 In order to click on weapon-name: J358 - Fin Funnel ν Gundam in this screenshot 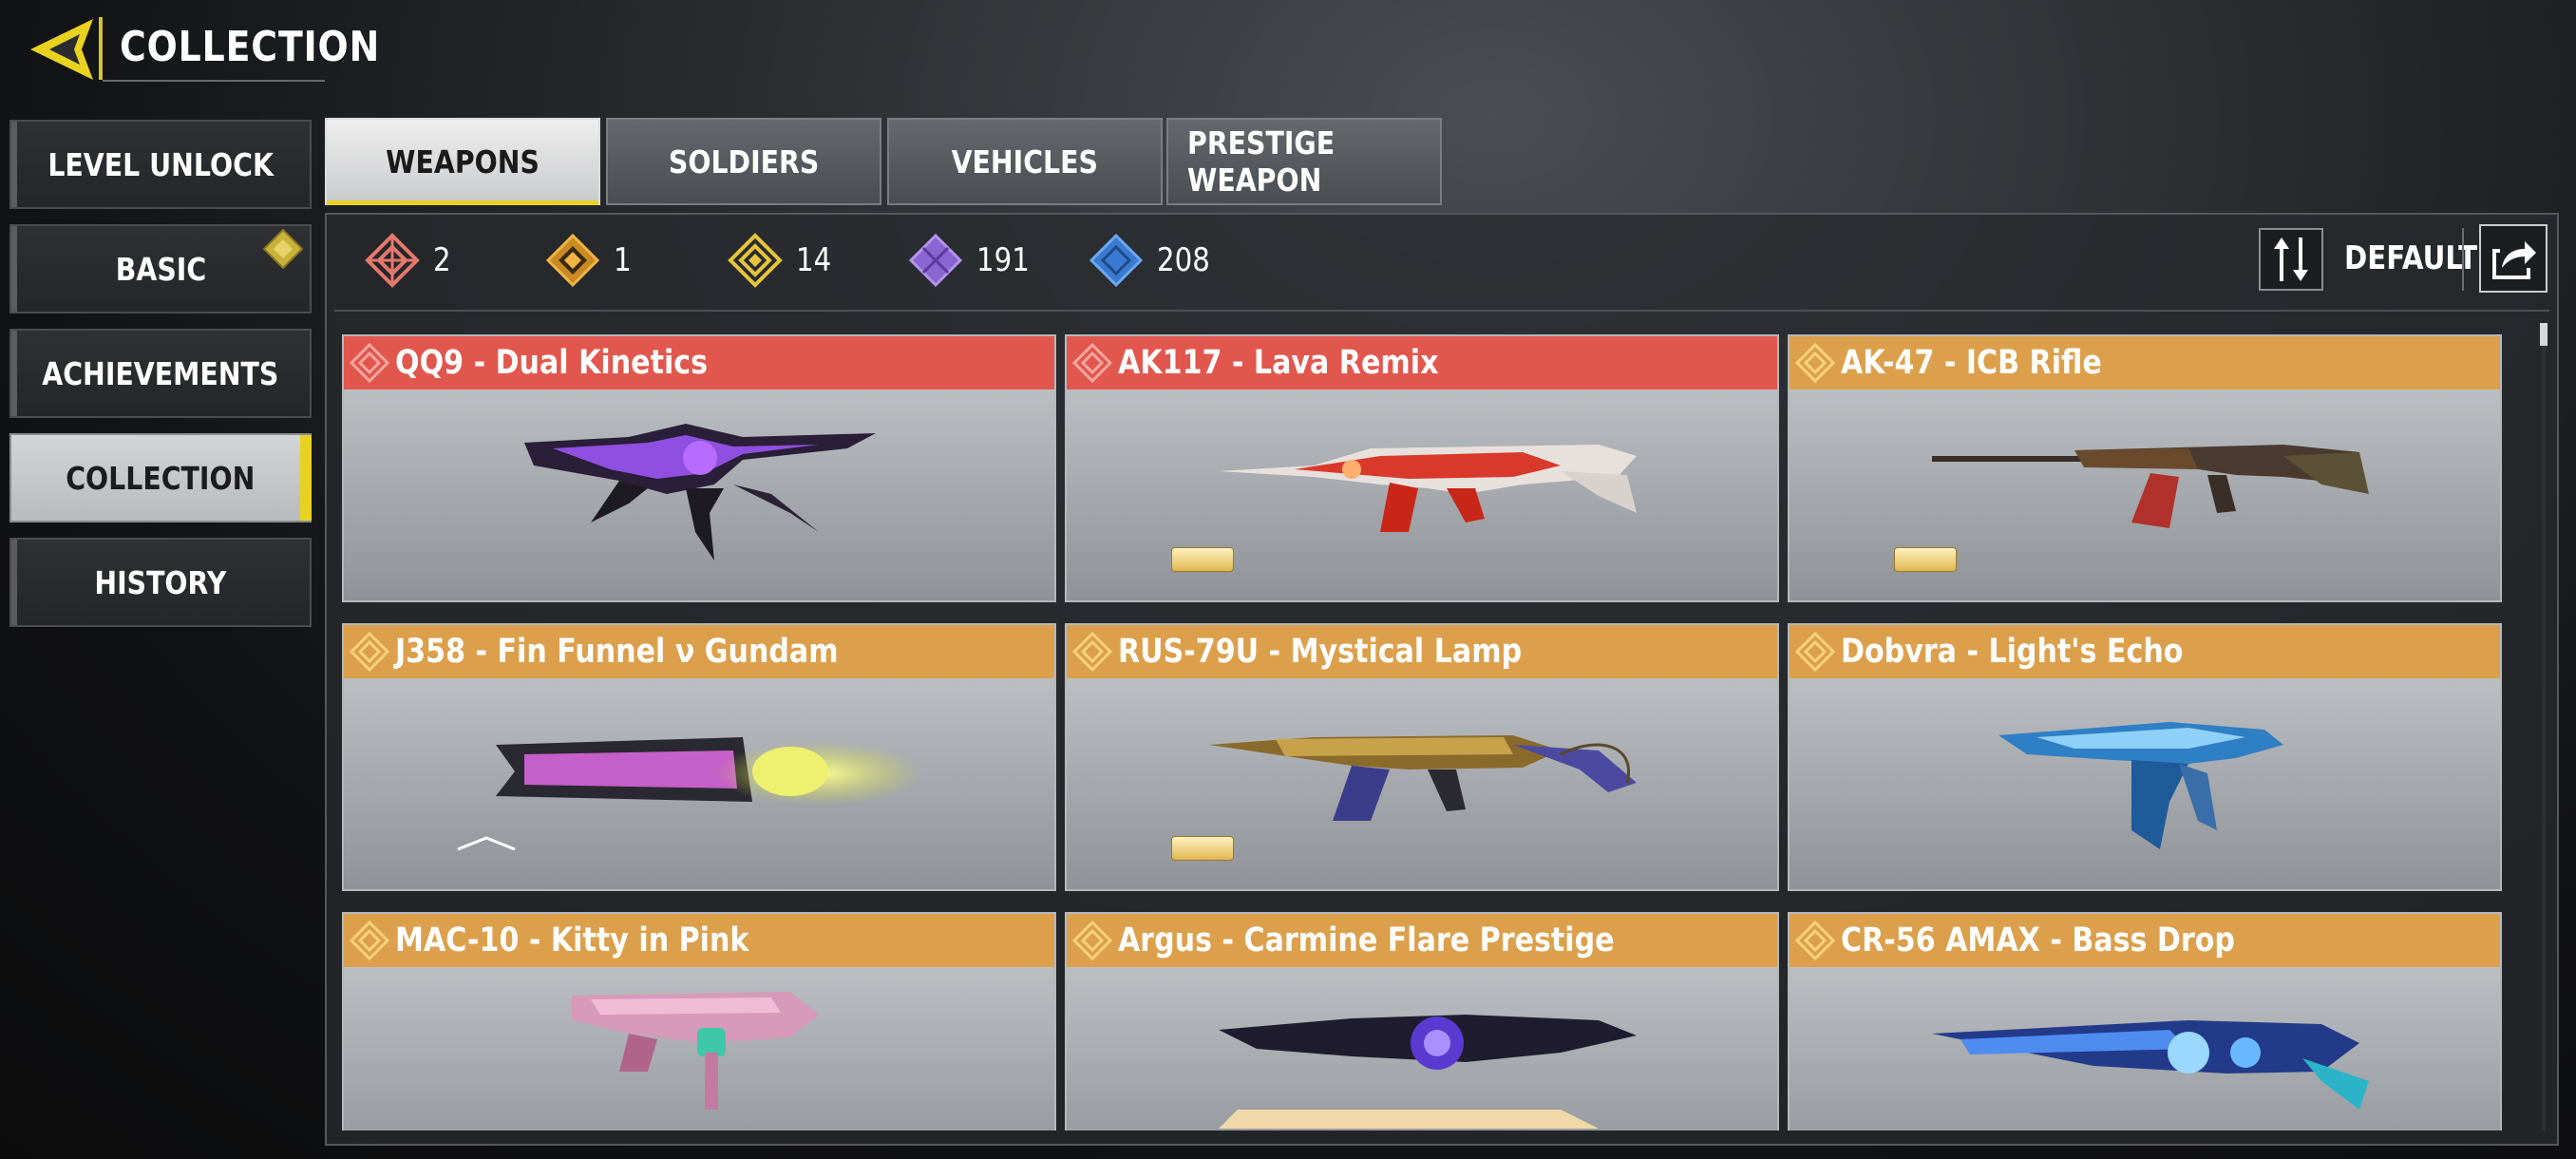, I will do `click(617, 652)`.